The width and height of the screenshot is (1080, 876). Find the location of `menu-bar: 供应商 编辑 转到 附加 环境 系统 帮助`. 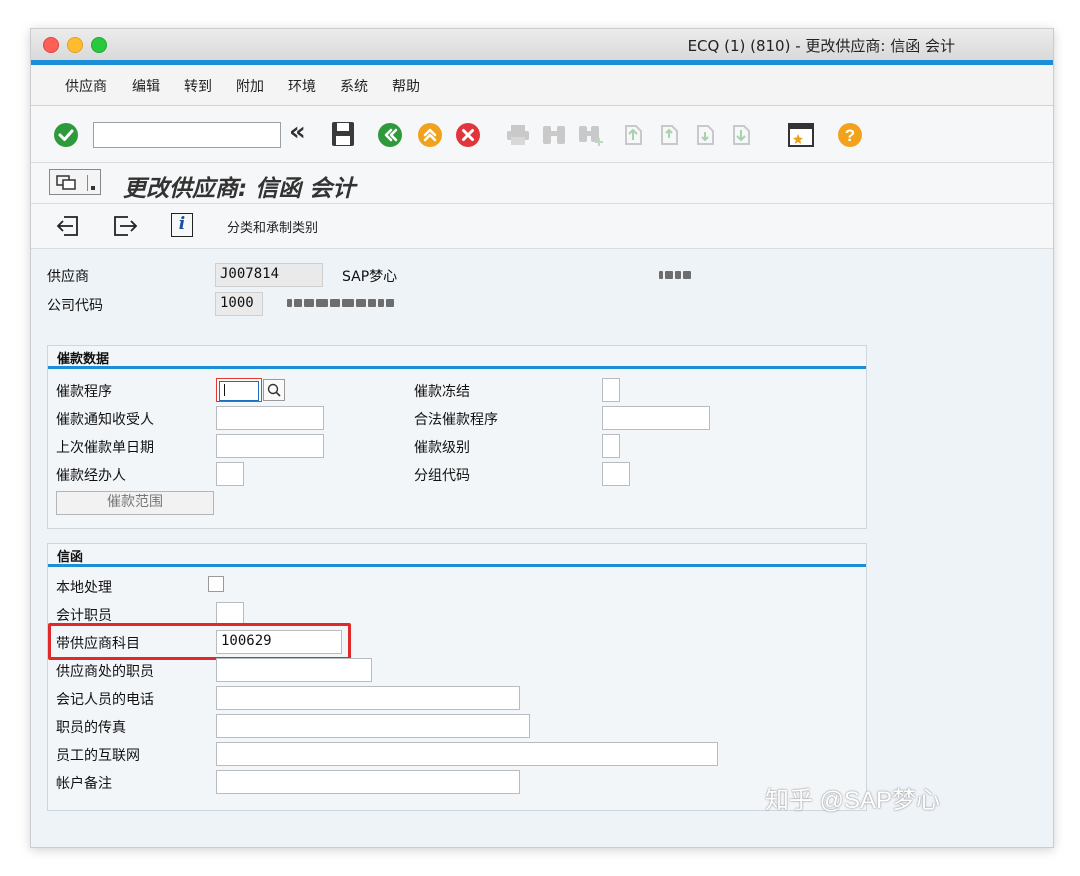

menu-bar: 供应商 编辑 转到 附加 环境 系统 帮助 is located at coordinates (542, 85).